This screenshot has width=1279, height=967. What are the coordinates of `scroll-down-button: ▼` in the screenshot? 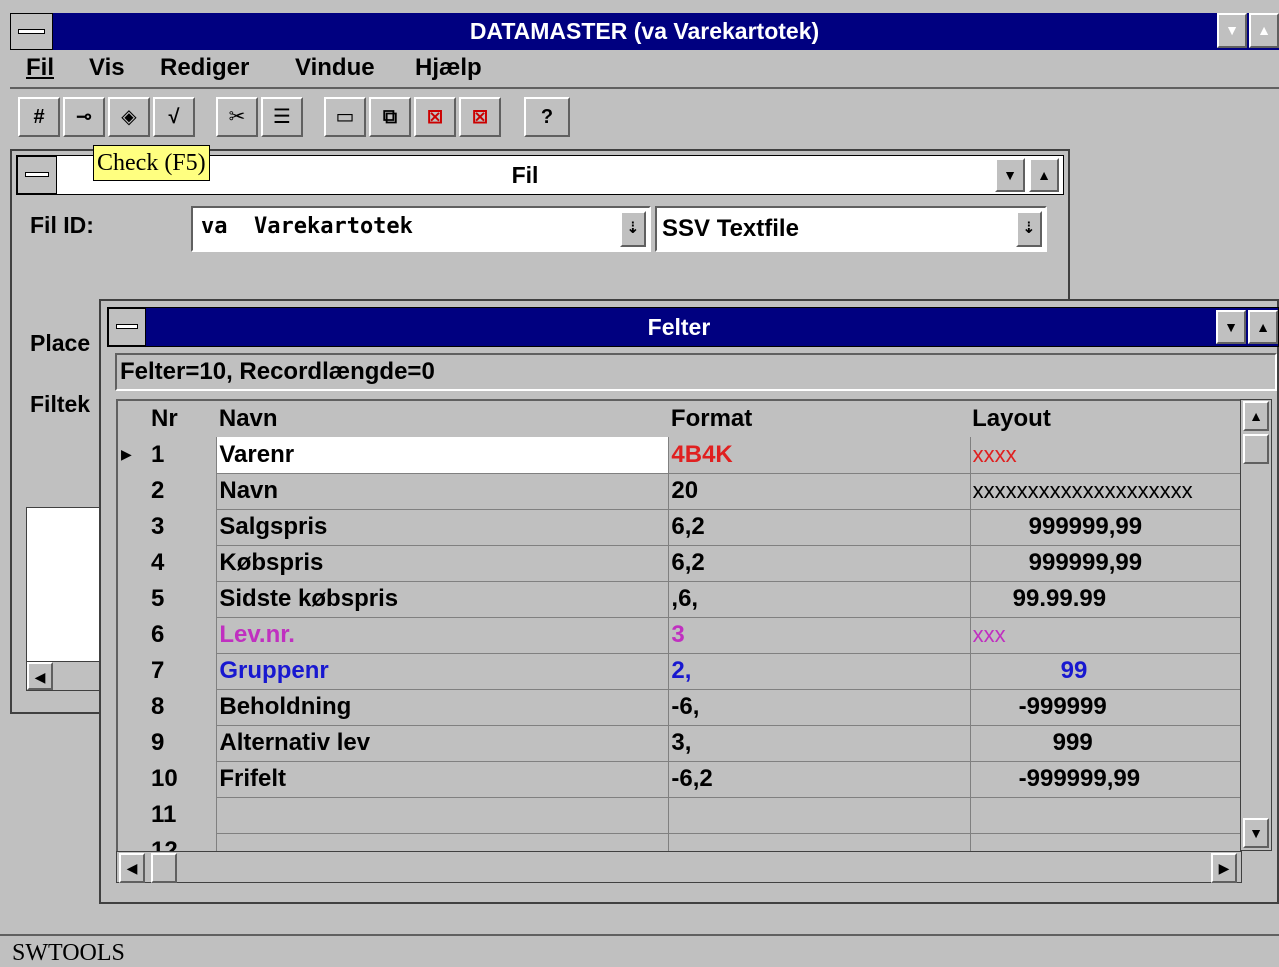 It's located at (1256, 833).